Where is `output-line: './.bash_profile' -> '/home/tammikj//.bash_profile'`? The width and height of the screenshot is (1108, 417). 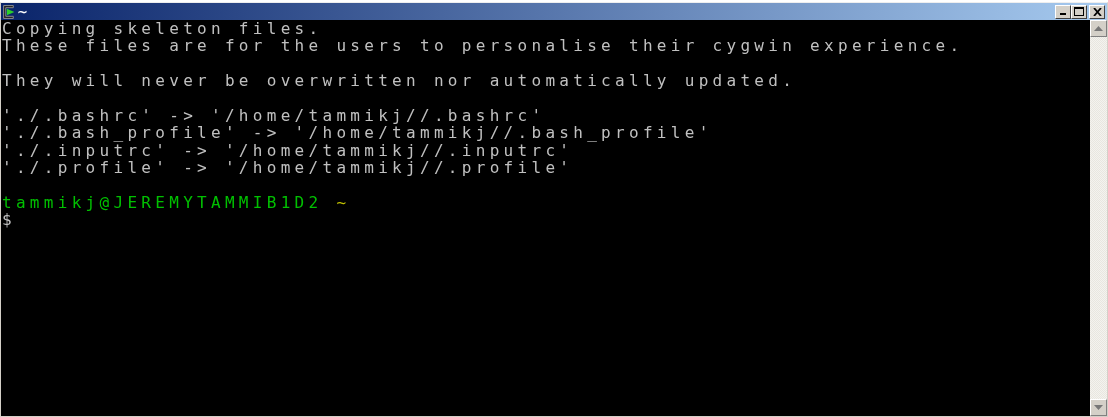
output-line: './.bash_profile' -> '/home/tammikj//.bash_profile' is located at coordinates (357, 133).